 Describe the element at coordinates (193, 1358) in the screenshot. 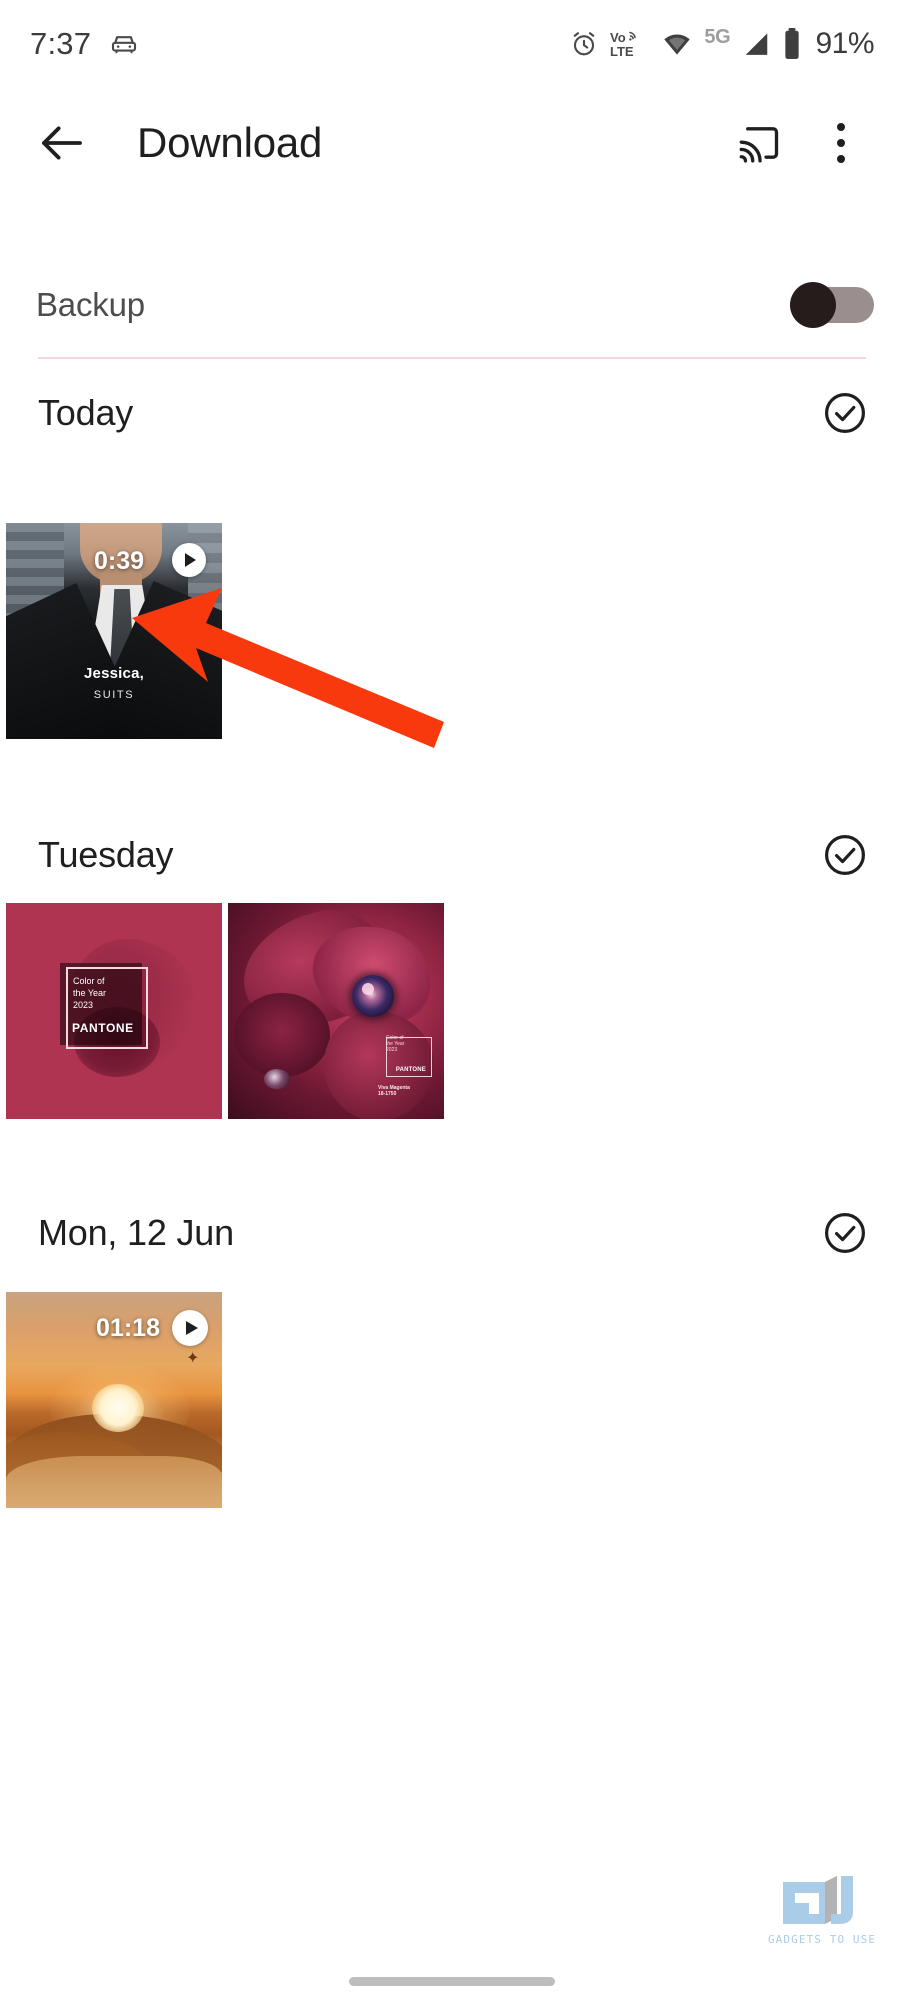

I see `bird-icon: ✦` at that location.